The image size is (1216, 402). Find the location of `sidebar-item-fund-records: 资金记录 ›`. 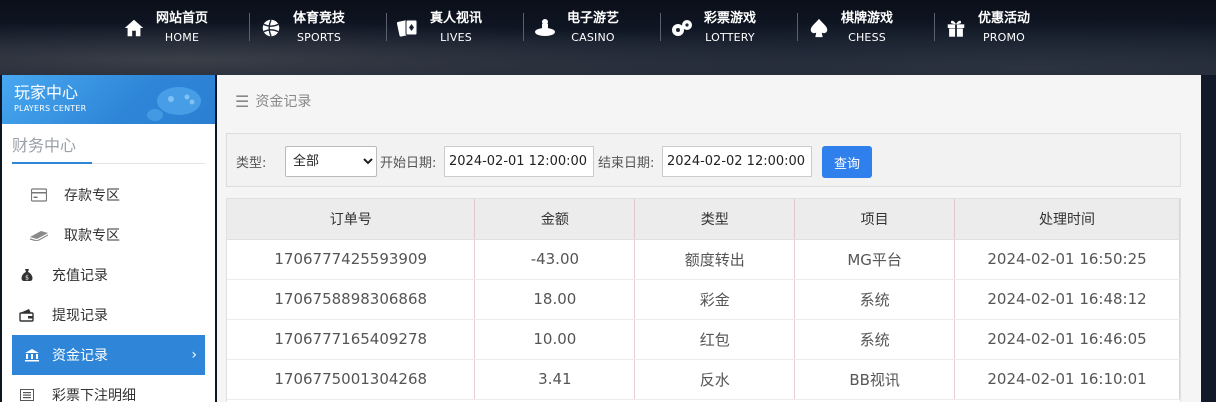

sidebar-item-fund-records: 资金记录 › is located at coordinates (108, 355).